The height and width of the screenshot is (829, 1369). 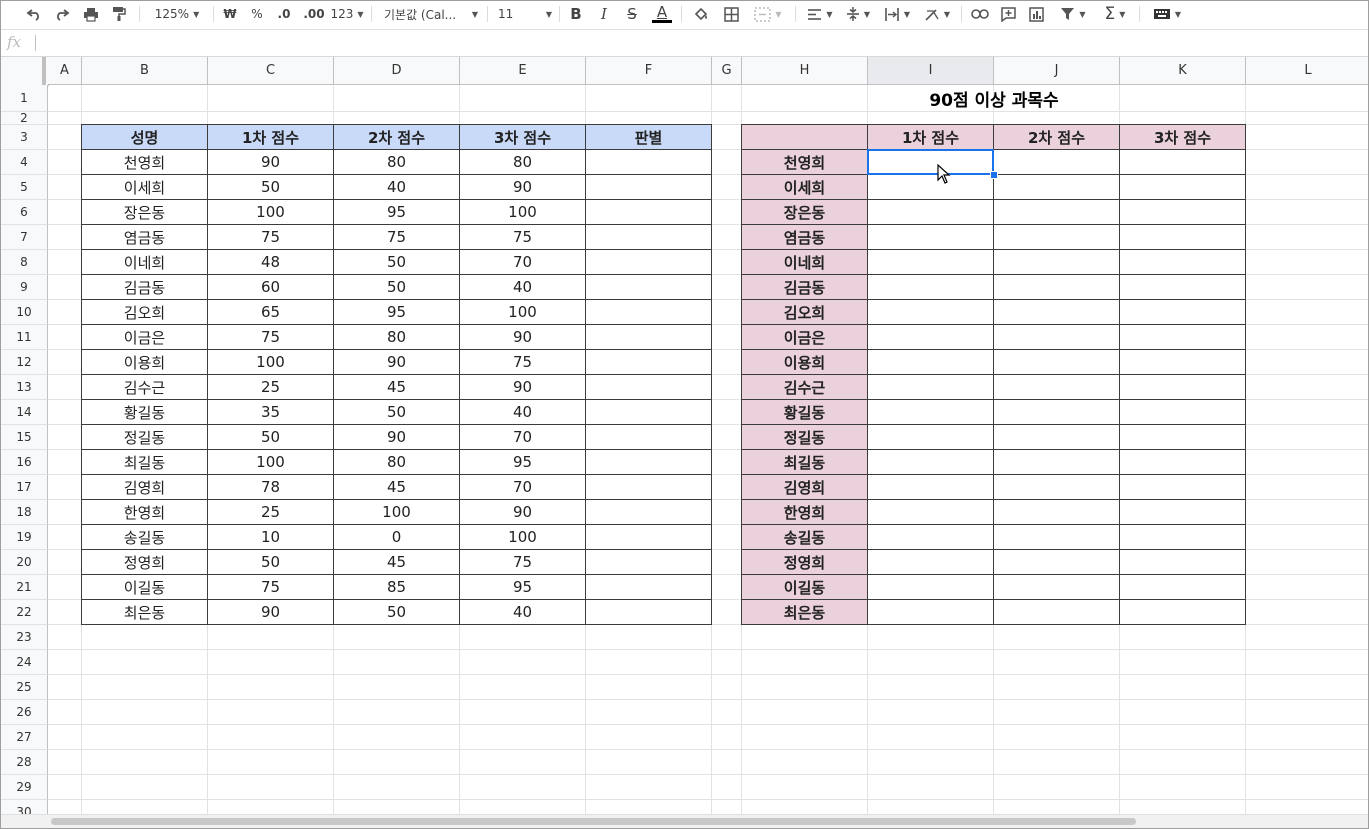 I want to click on text-color-button: A, so click(x=662, y=14).